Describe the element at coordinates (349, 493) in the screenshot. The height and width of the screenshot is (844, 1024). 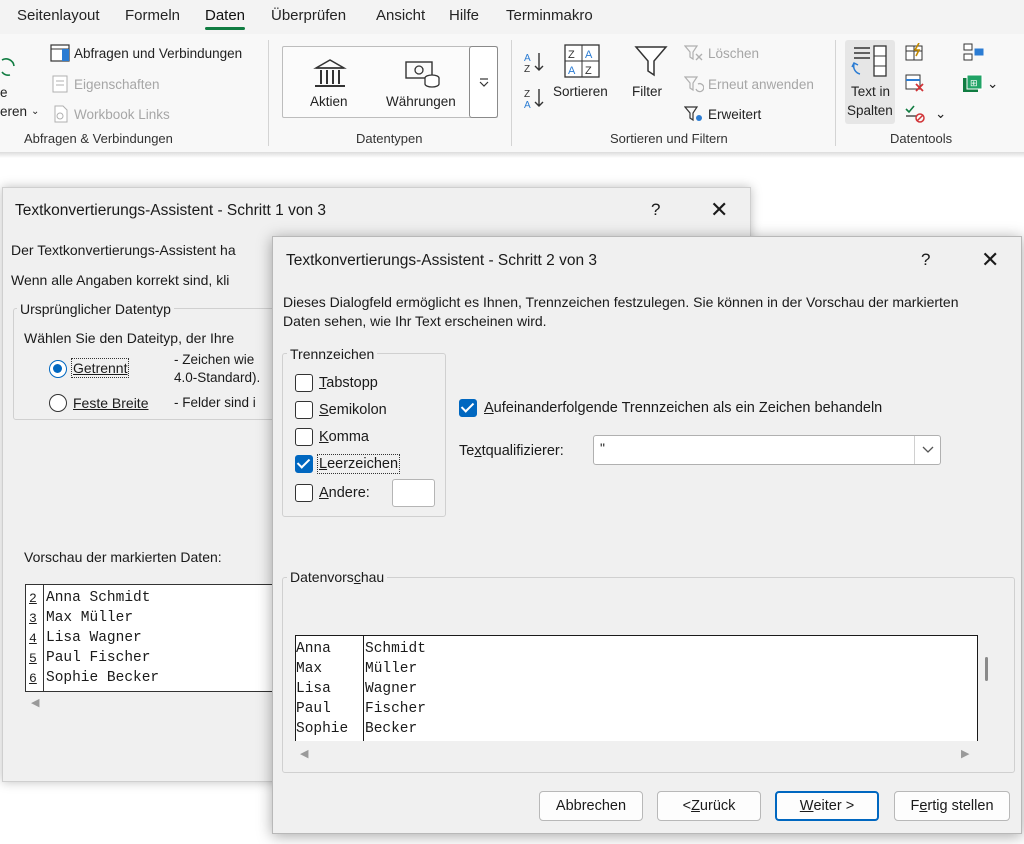
I see `label-text: ndere:` at that location.